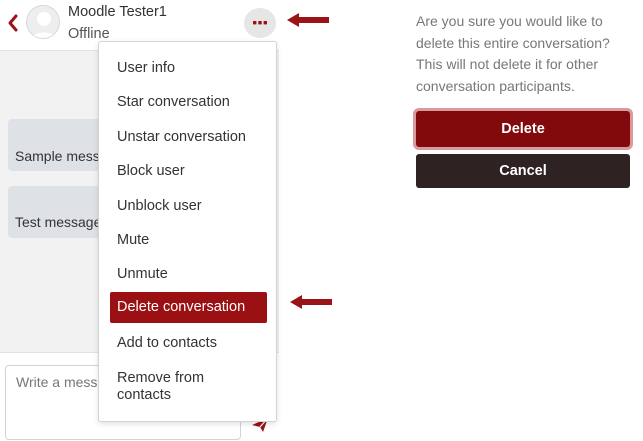 Image resolution: width=643 pixels, height=441 pixels. I want to click on menu-item-delete-conversation: Delete conversation, so click(188, 307).